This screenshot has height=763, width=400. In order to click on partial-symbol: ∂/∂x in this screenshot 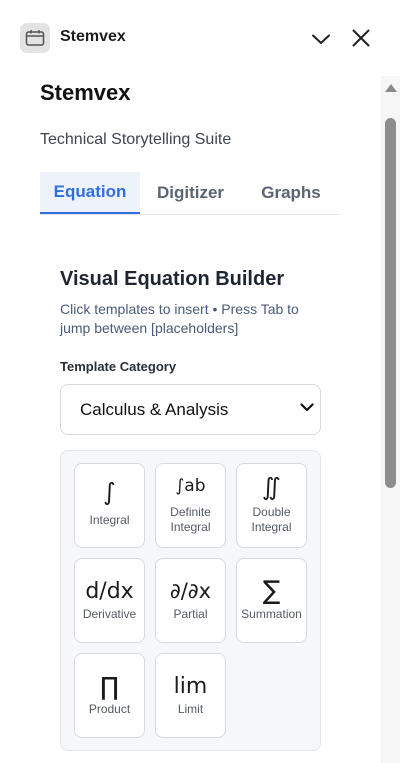, I will do `click(190, 591)`.